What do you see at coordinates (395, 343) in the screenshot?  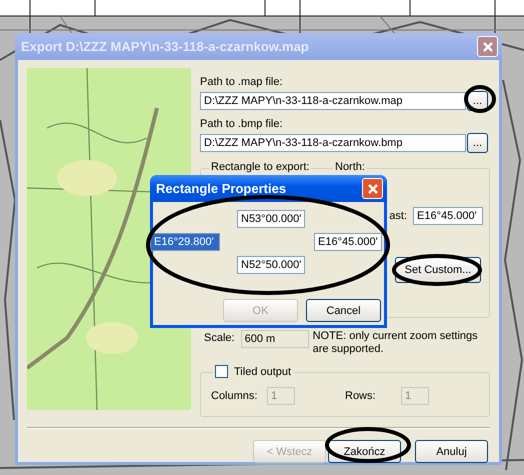 I see `note-text: NOTE: only current zoom settings are supported.` at bounding box center [395, 343].